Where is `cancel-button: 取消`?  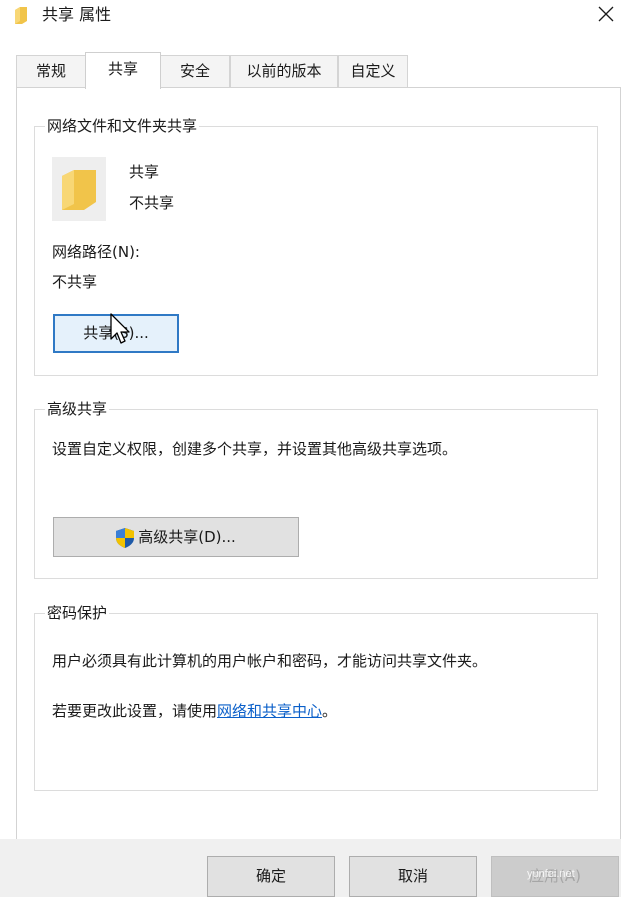
cancel-button: 取消 is located at coordinates (413, 876).